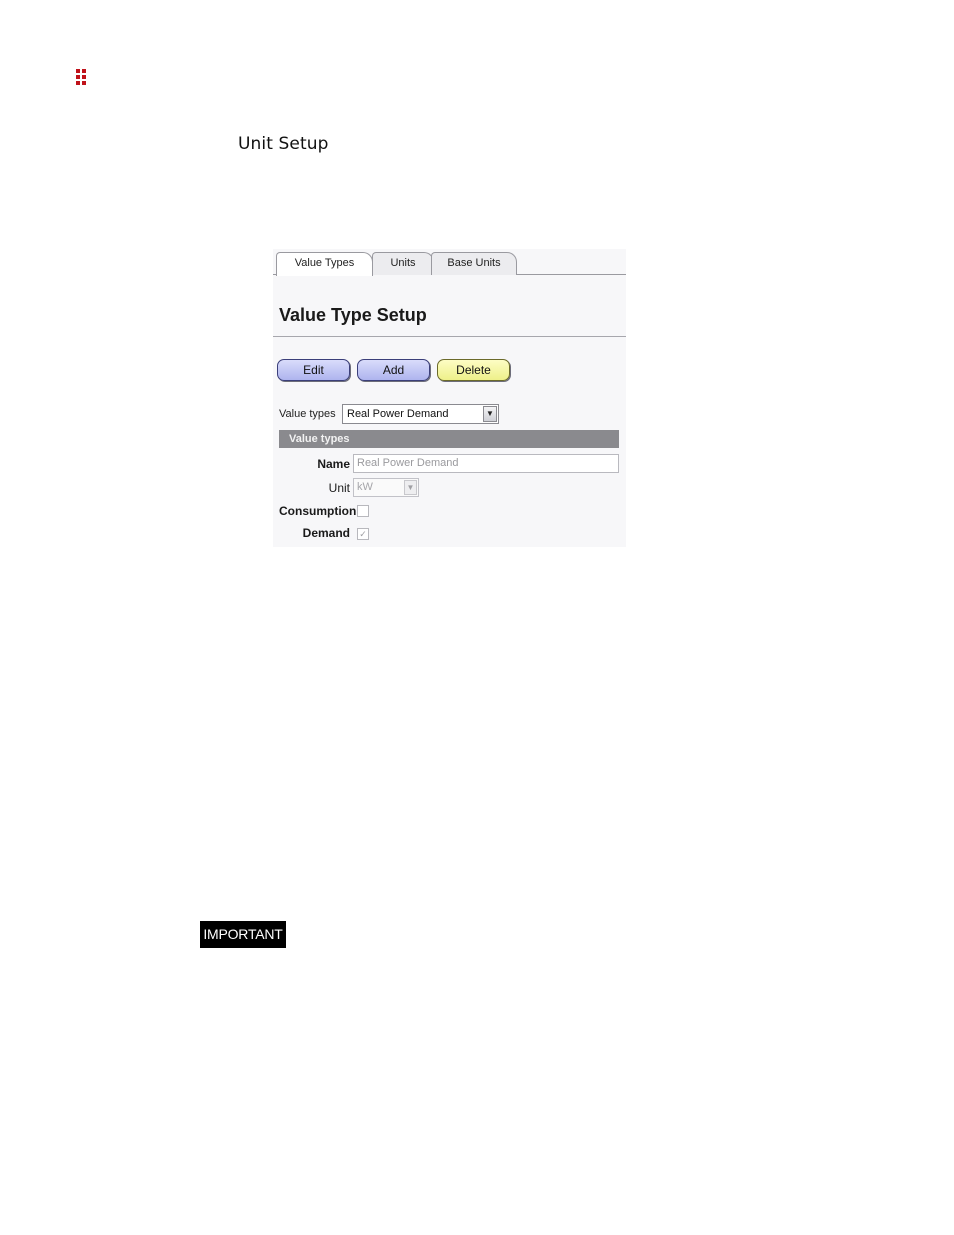  What do you see at coordinates (363, 511) in the screenshot?
I see `consumption-checkbox` at bounding box center [363, 511].